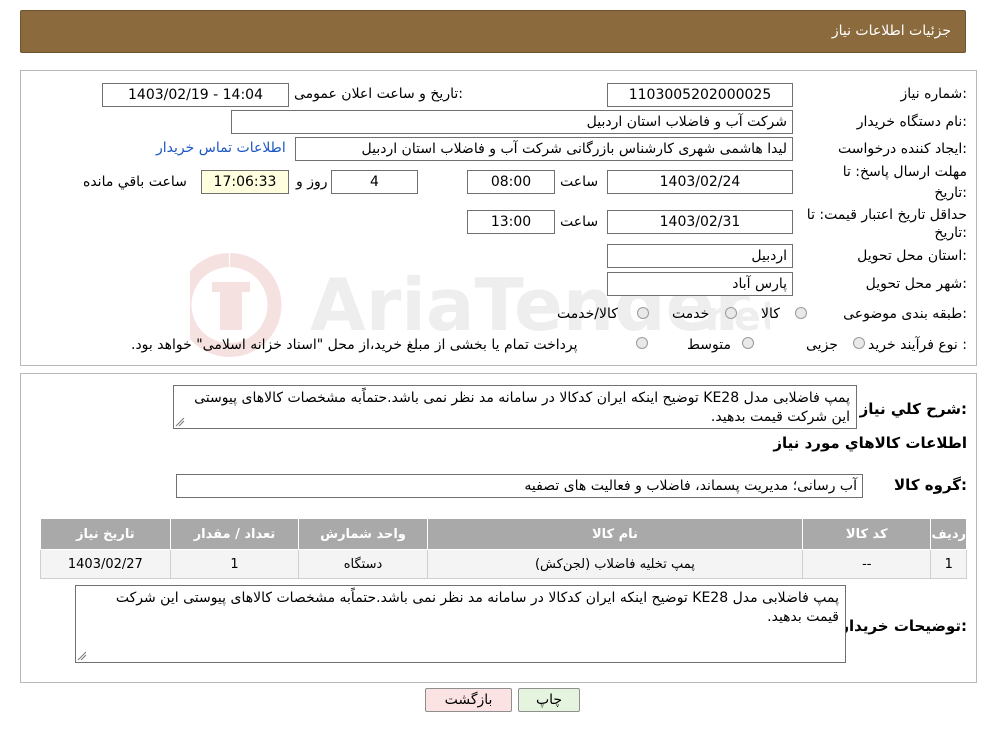 The image size is (985, 733). Describe the element at coordinates (902, 149) in the screenshot. I see `creator-label: ایجاد کننده درخواست:` at that location.